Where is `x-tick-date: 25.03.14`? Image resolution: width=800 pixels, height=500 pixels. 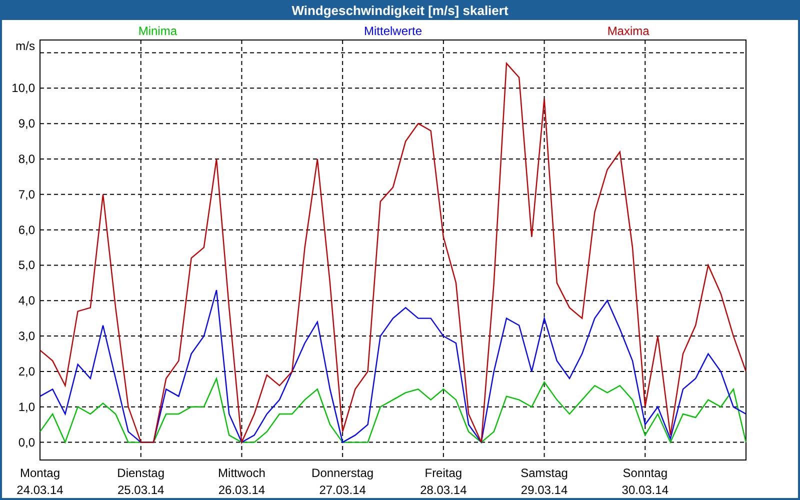 x-tick-date: 25.03.14 is located at coordinates (141, 490).